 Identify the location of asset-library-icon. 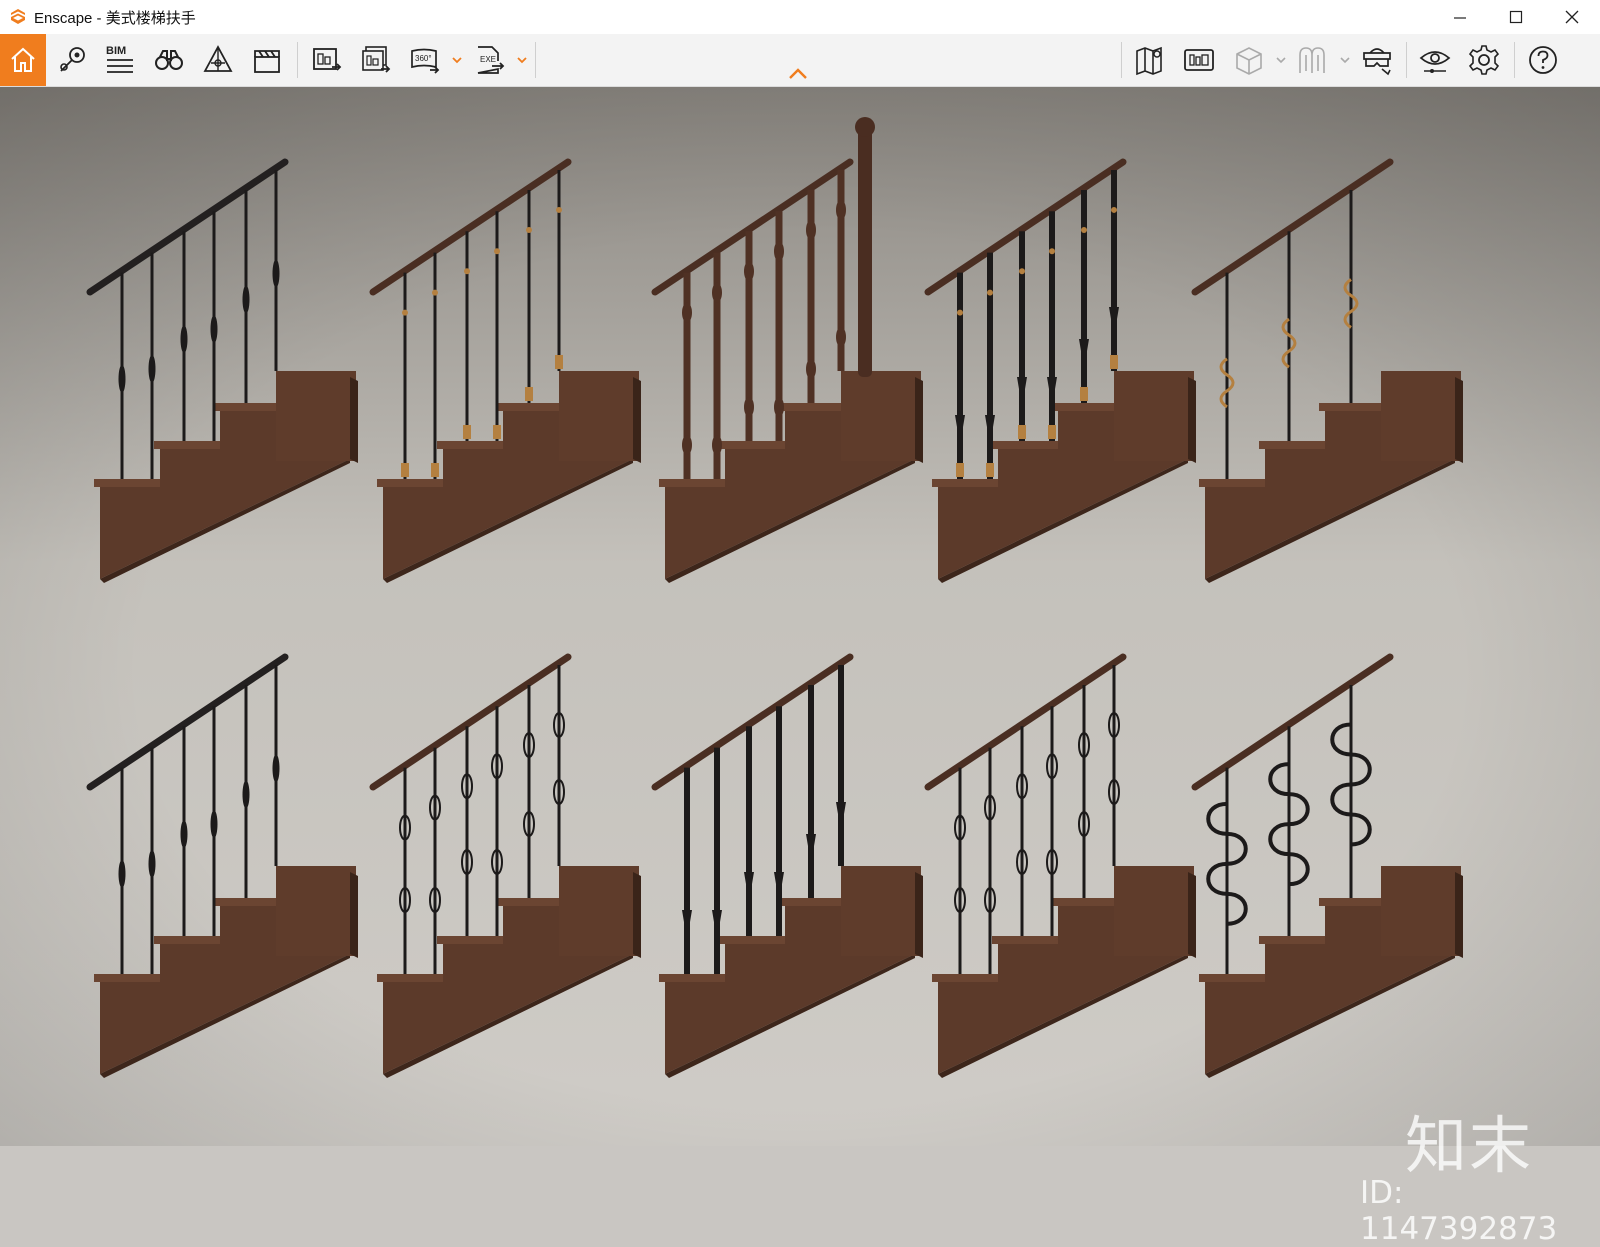
(1199, 60).